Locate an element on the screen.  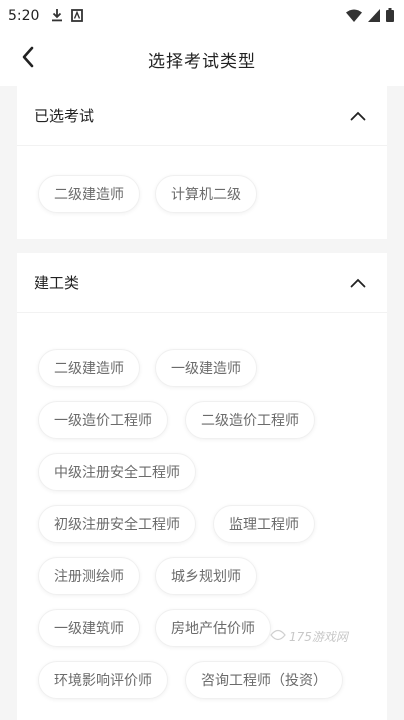
exam-chip: 注册测绘师 is located at coordinates (89, 576).